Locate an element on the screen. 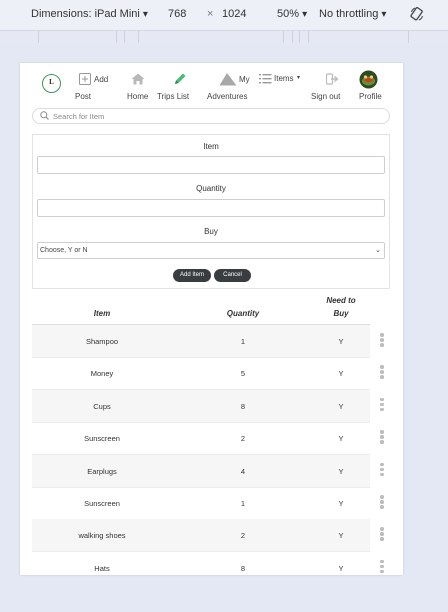 The width and height of the screenshot is (448, 612). quantity-cell: 4 is located at coordinates (243, 471).